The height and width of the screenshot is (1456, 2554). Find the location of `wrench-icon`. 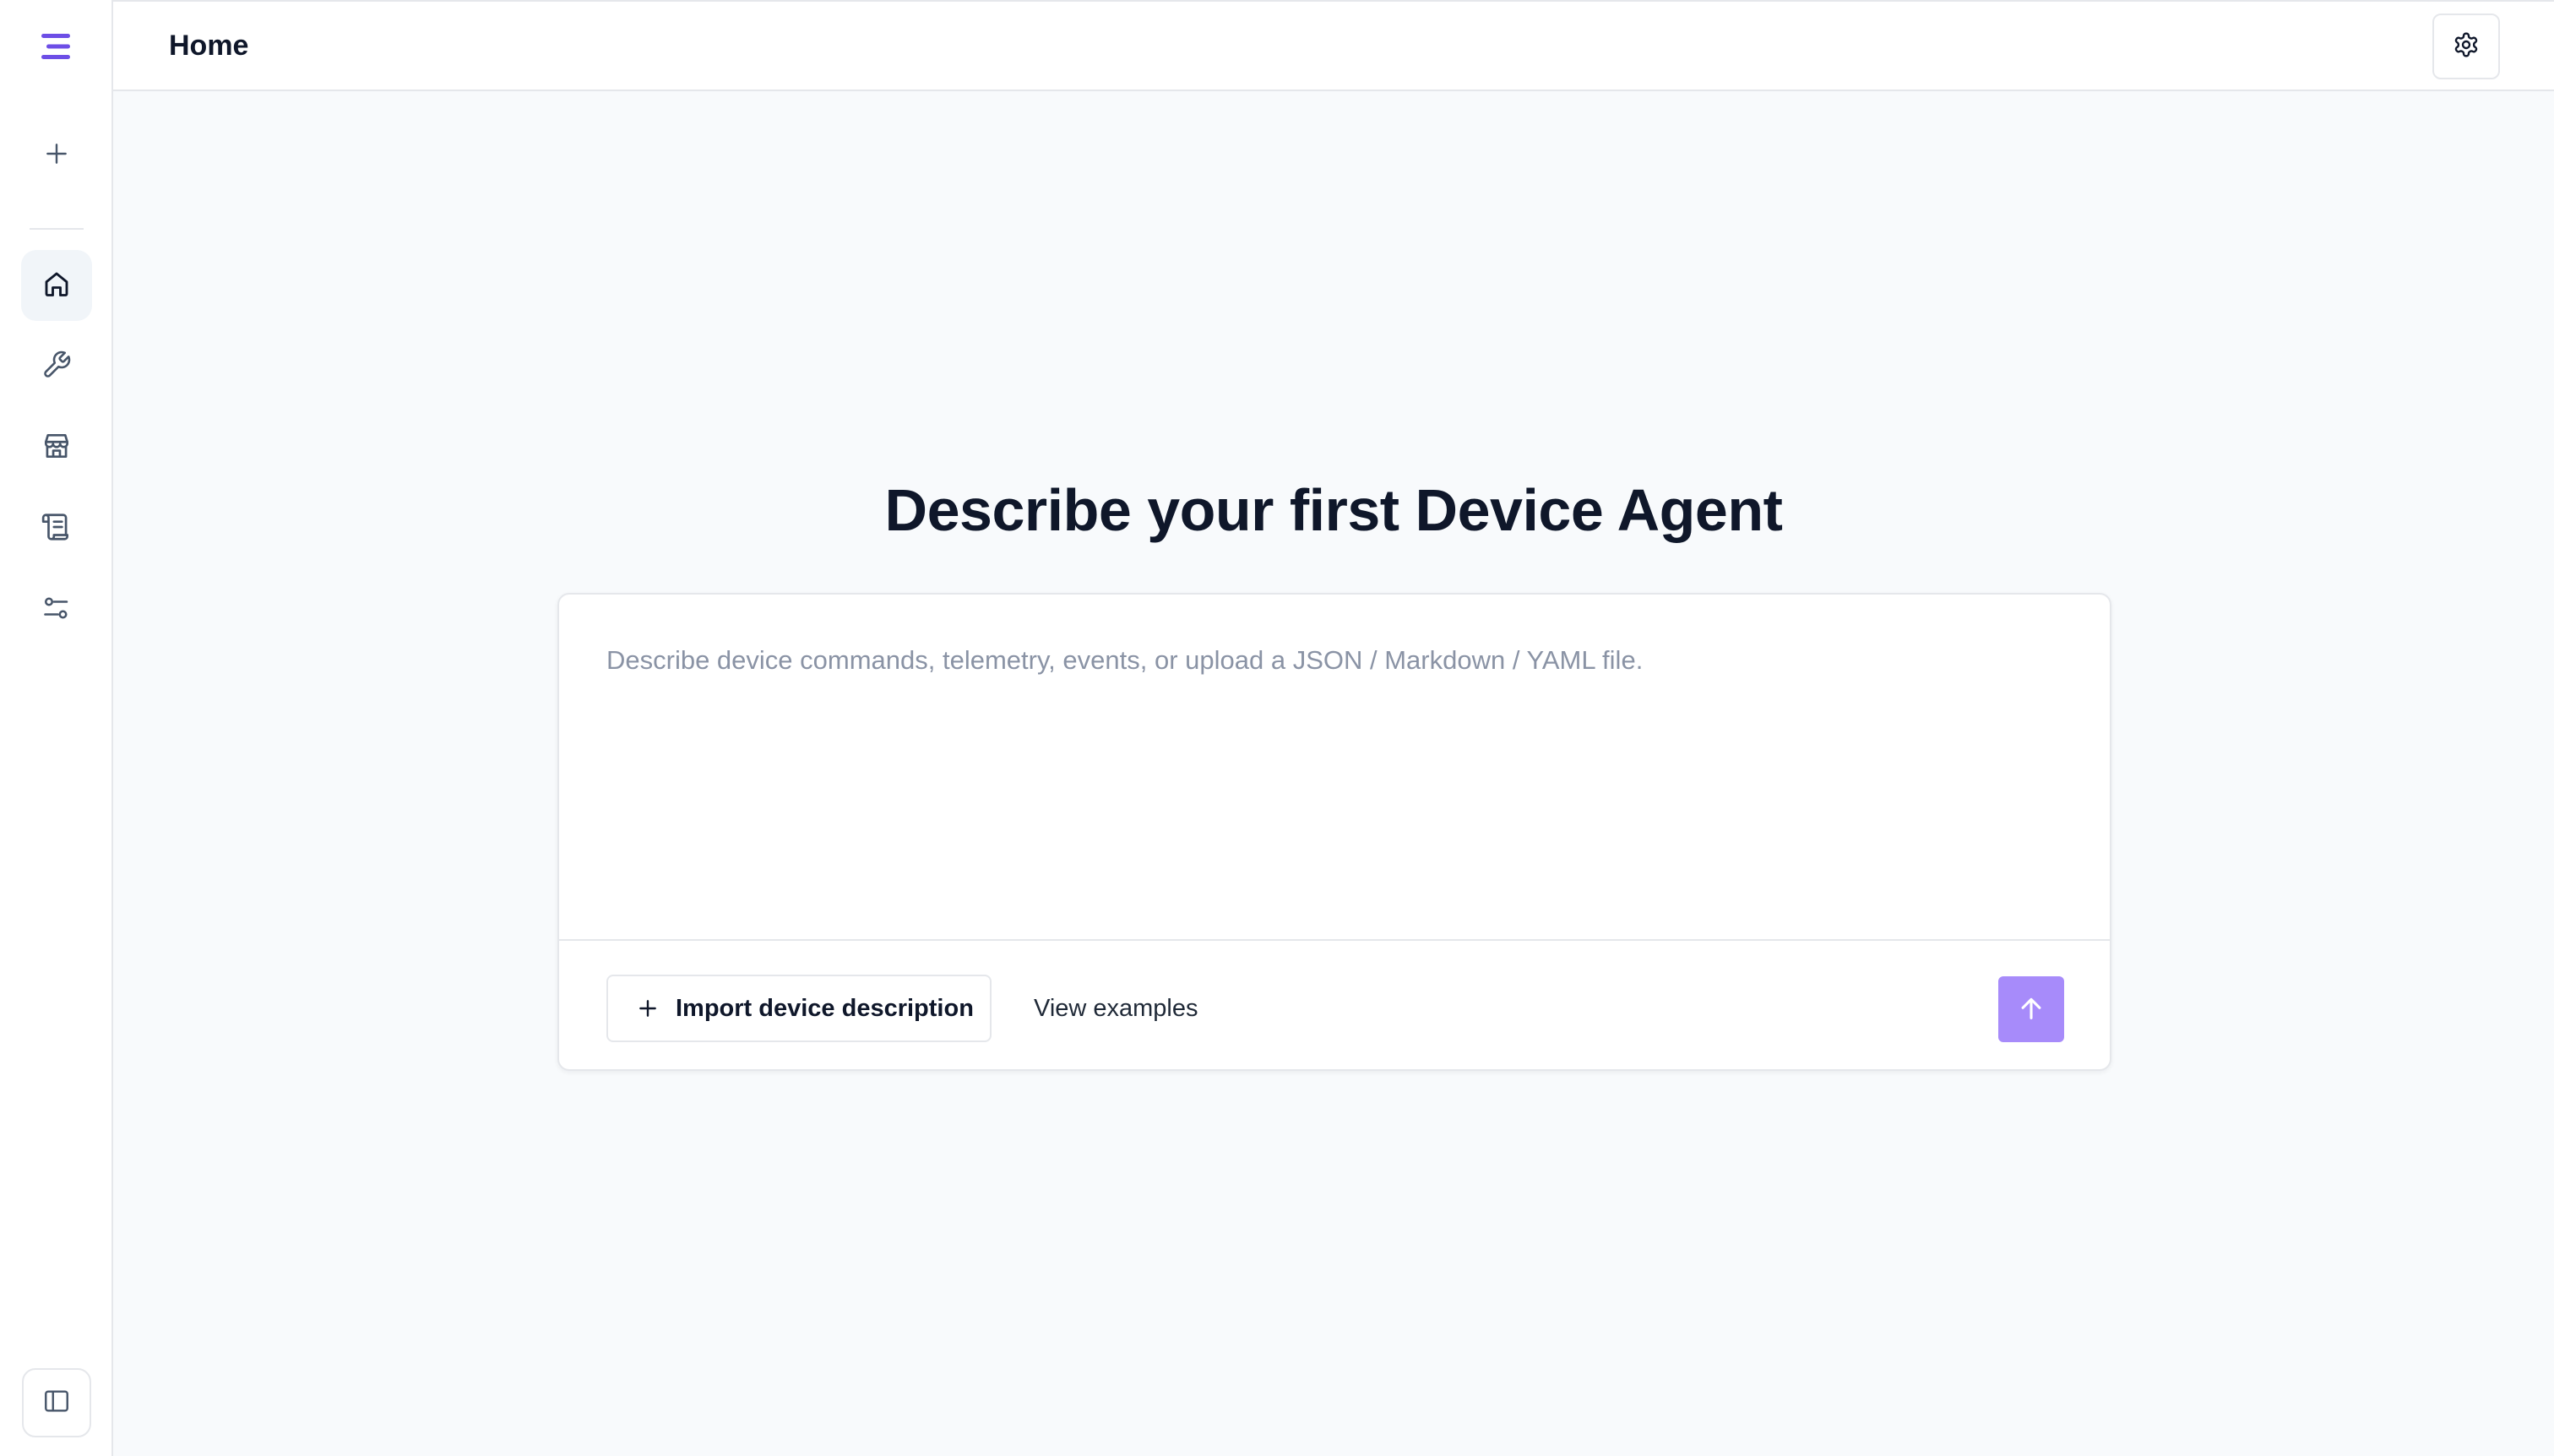

wrench-icon is located at coordinates (56, 367).